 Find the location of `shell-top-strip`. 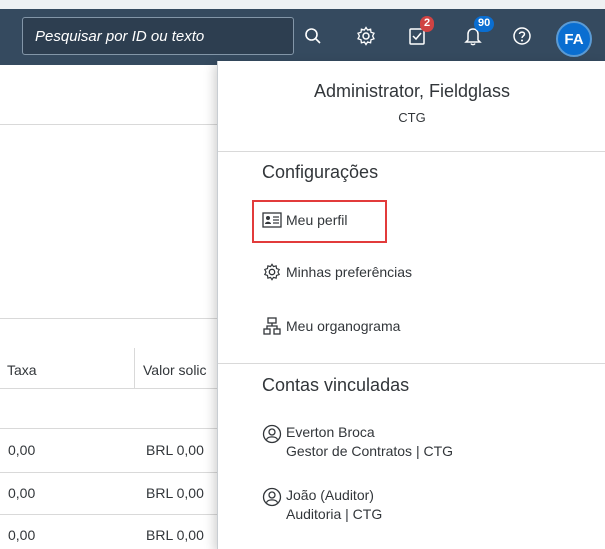

shell-top-strip is located at coordinates (302, 4).